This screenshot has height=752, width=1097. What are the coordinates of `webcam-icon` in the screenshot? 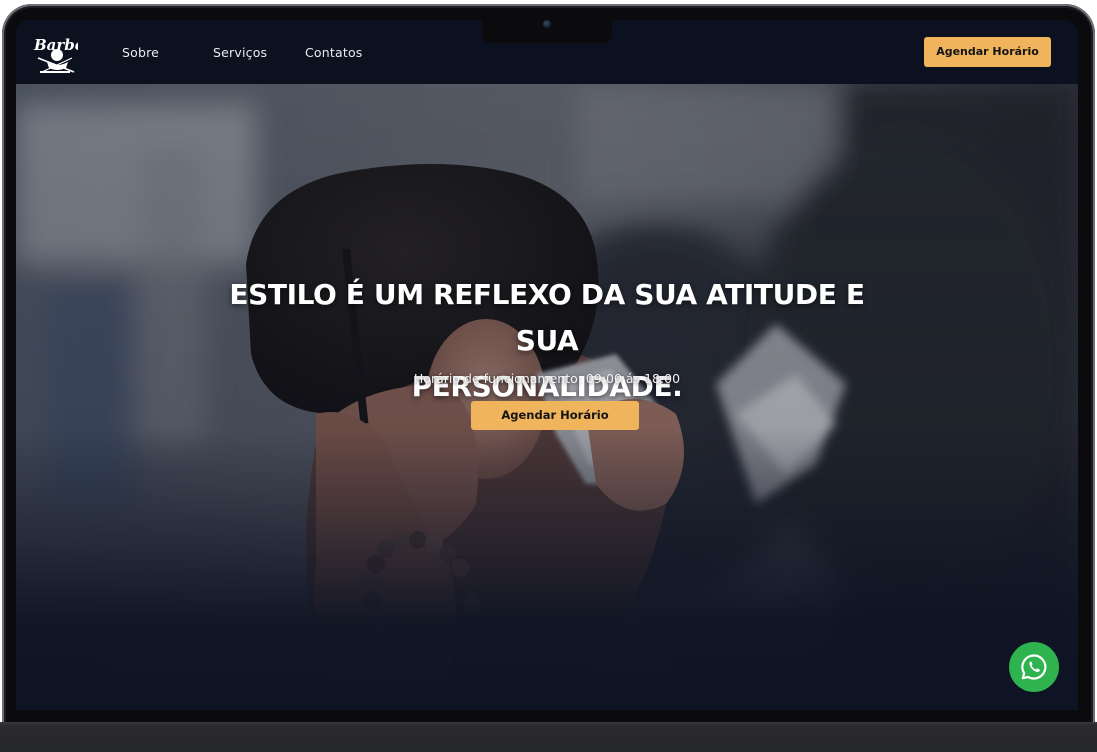 It's located at (547, 24).